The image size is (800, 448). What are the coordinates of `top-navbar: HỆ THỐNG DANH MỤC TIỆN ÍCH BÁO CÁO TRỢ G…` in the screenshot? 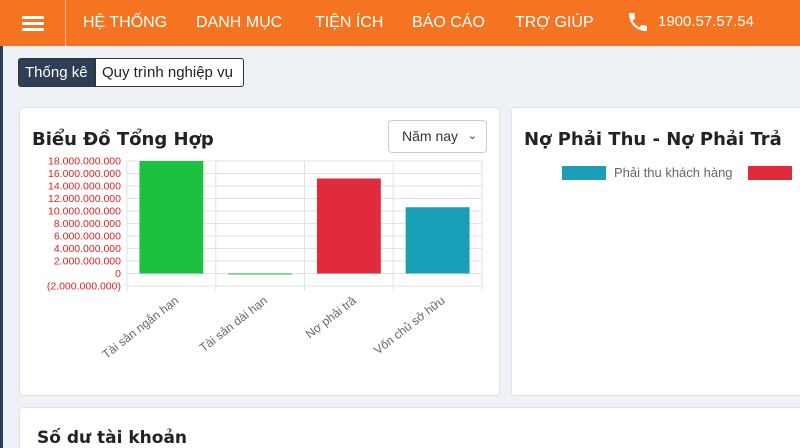 It's located at (400, 23).